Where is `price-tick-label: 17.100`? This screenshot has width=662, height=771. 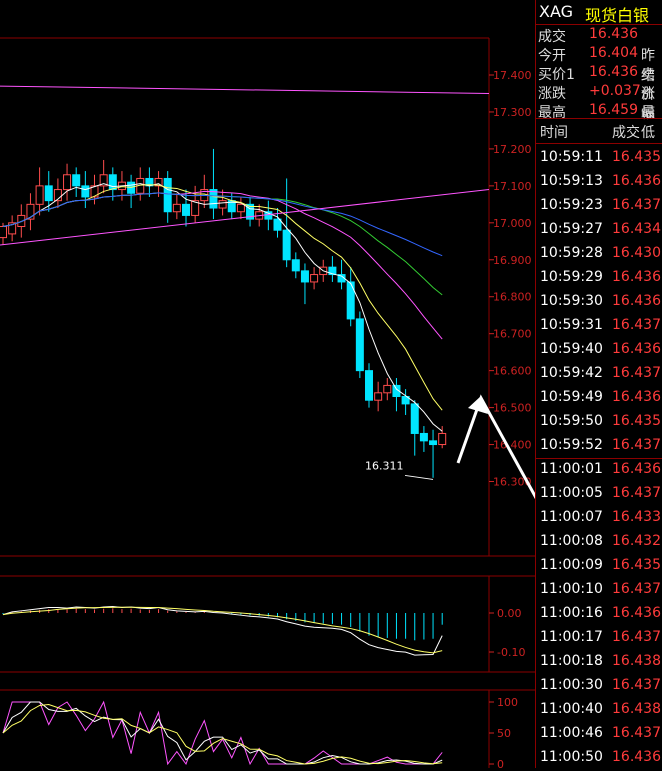 price-tick-label: 17.100 is located at coordinates (512, 186).